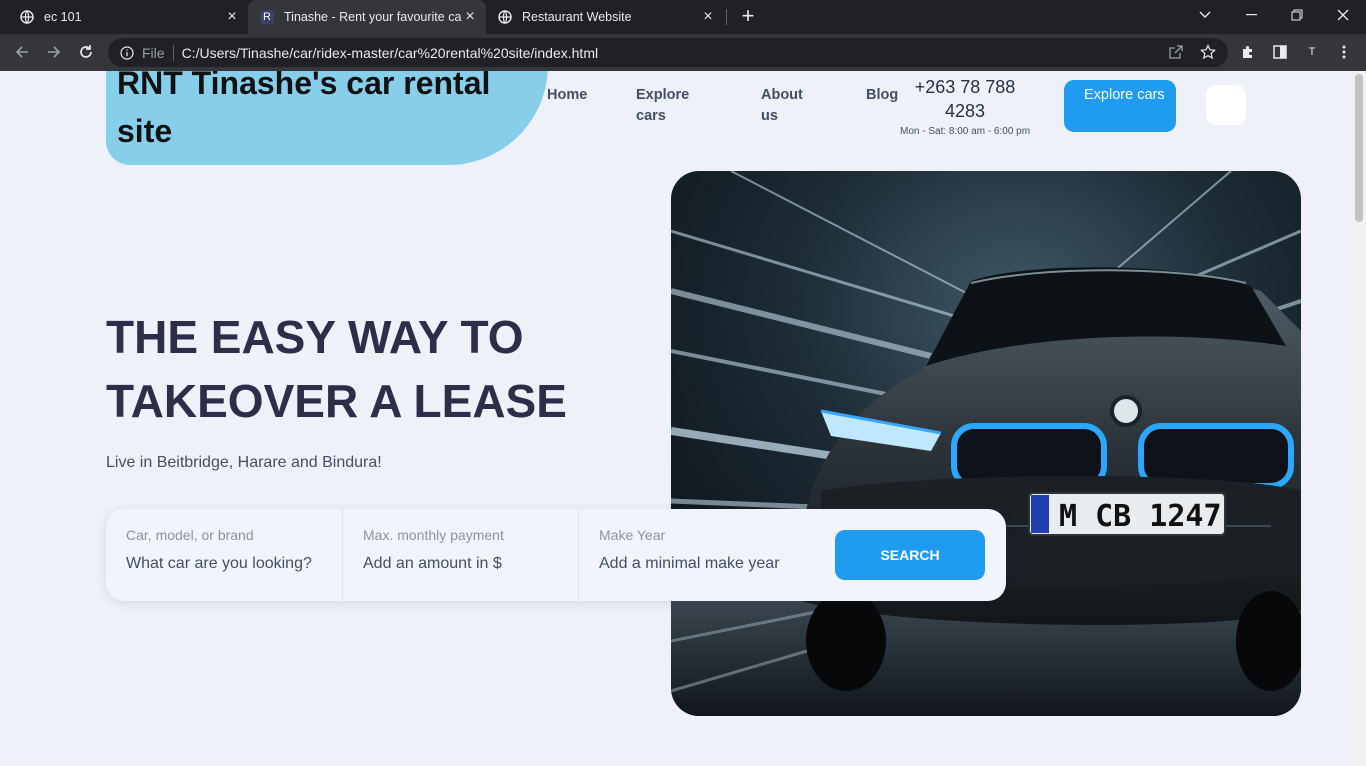  What do you see at coordinates (1312, 52) in the screenshot?
I see `profile-avatar: T` at bounding box center [1312, 52].